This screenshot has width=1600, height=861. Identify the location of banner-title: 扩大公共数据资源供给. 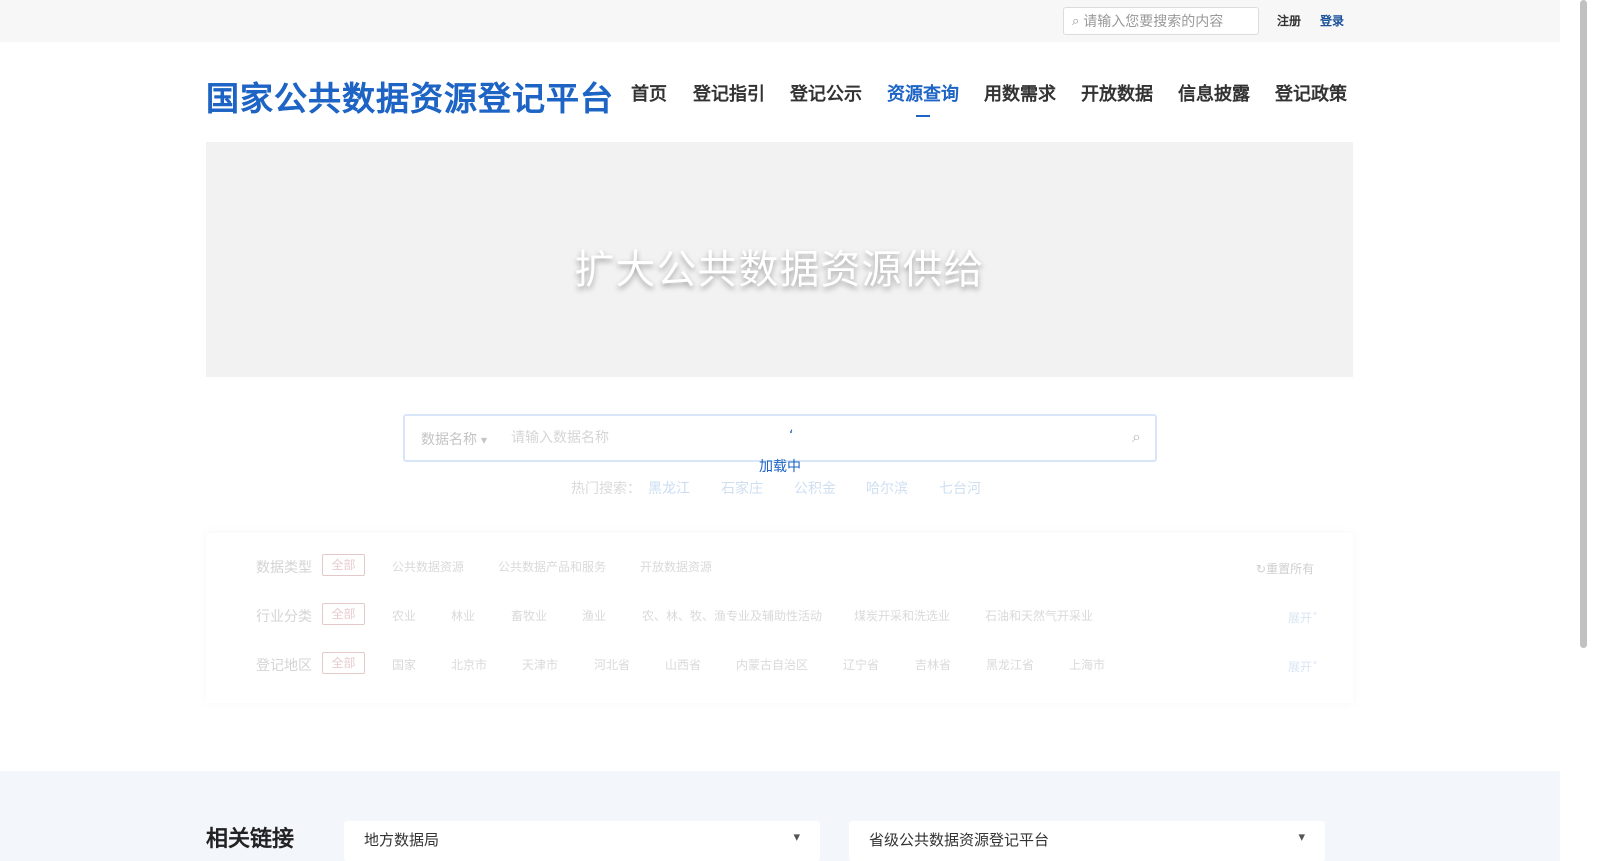
(779, 270).